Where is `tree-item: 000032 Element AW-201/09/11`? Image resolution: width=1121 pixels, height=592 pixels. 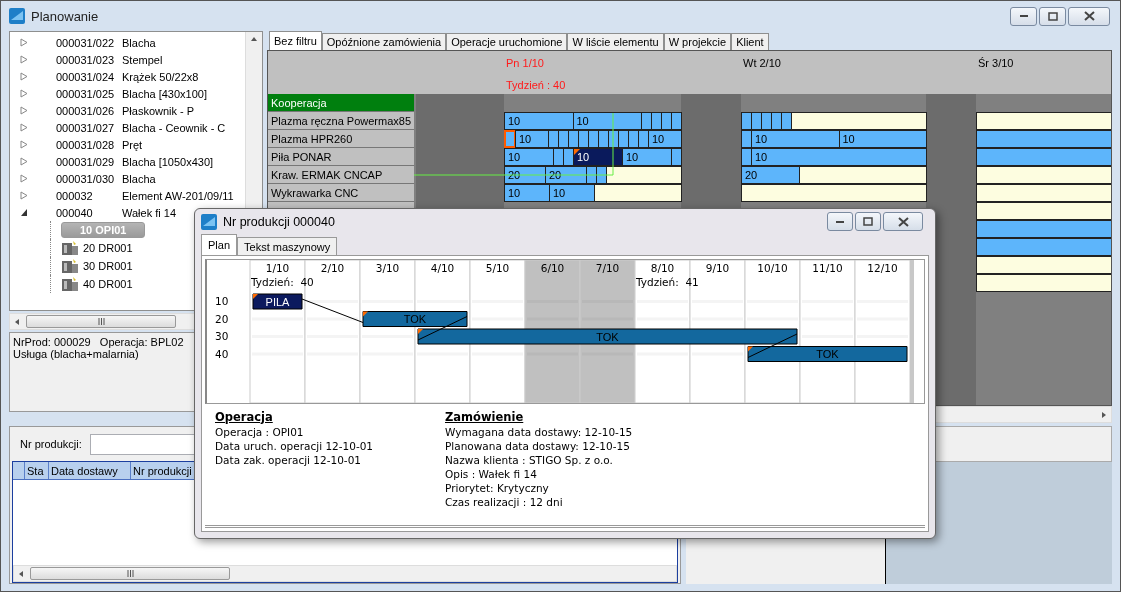 tree-item: 000032 Element AW-201/09/11 is located at coordinates (127, 195).